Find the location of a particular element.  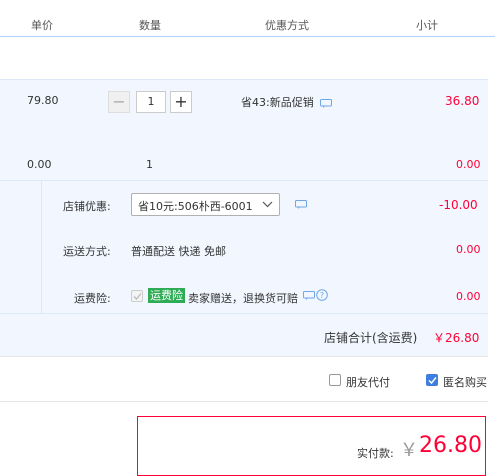

cart-item-row: 0.00 1 0.00 is located at coordinates (244, 164).